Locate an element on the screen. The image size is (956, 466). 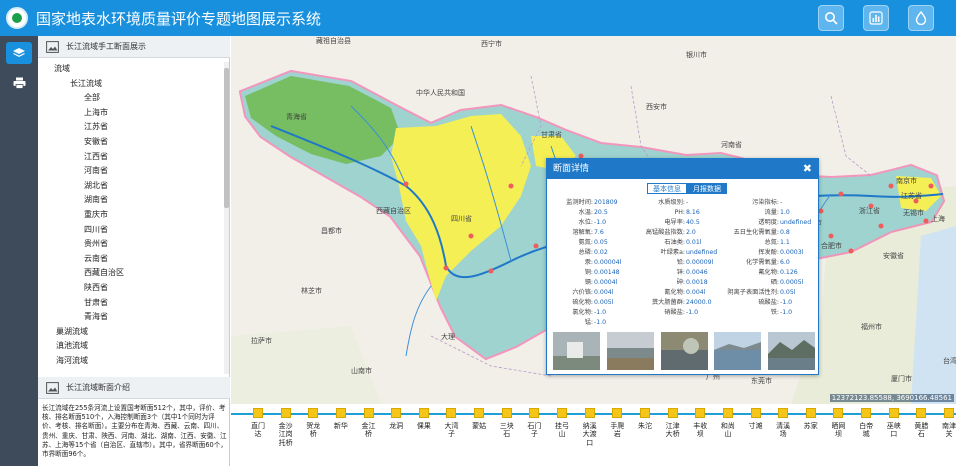
field-value: 0.0046 is located at coordinates (697, 272).